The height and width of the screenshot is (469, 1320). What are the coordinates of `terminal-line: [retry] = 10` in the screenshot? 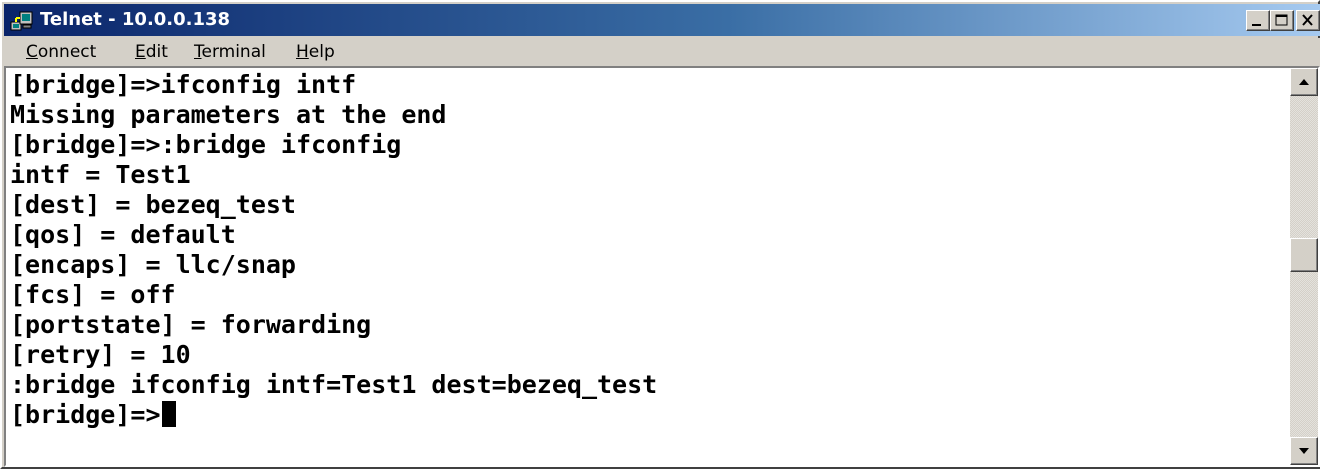 It's located at (100, 354).